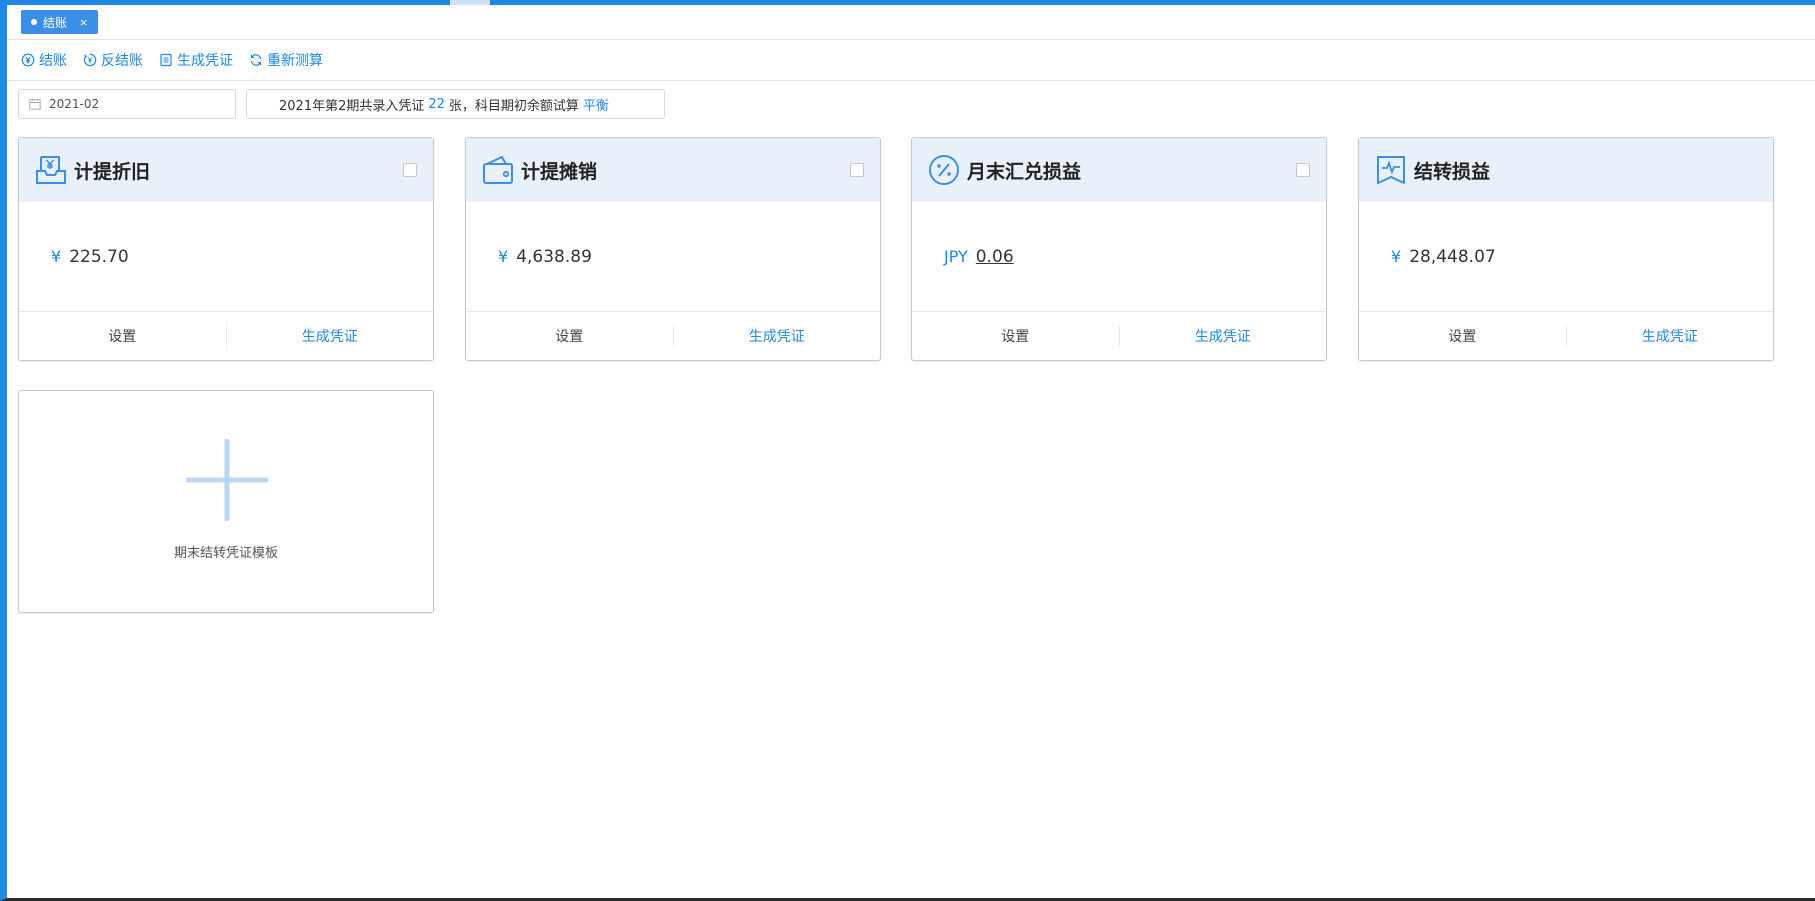 The width and height of the screenshot is (1815, 901). What do you see at coordinates (166, 60) in the screenshot?
I see `voucher-icon` at bounding box center [166, 60].